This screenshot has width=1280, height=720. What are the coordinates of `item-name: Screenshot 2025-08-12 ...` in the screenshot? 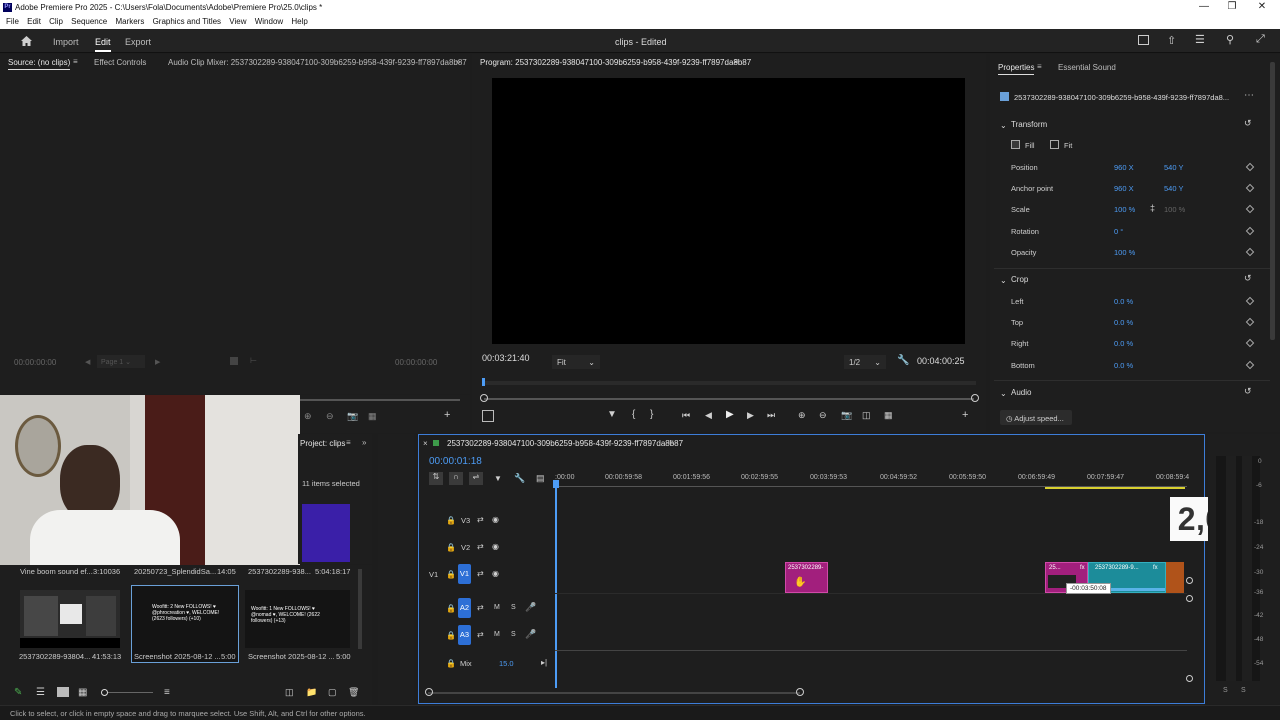 It's located at (291, 656).